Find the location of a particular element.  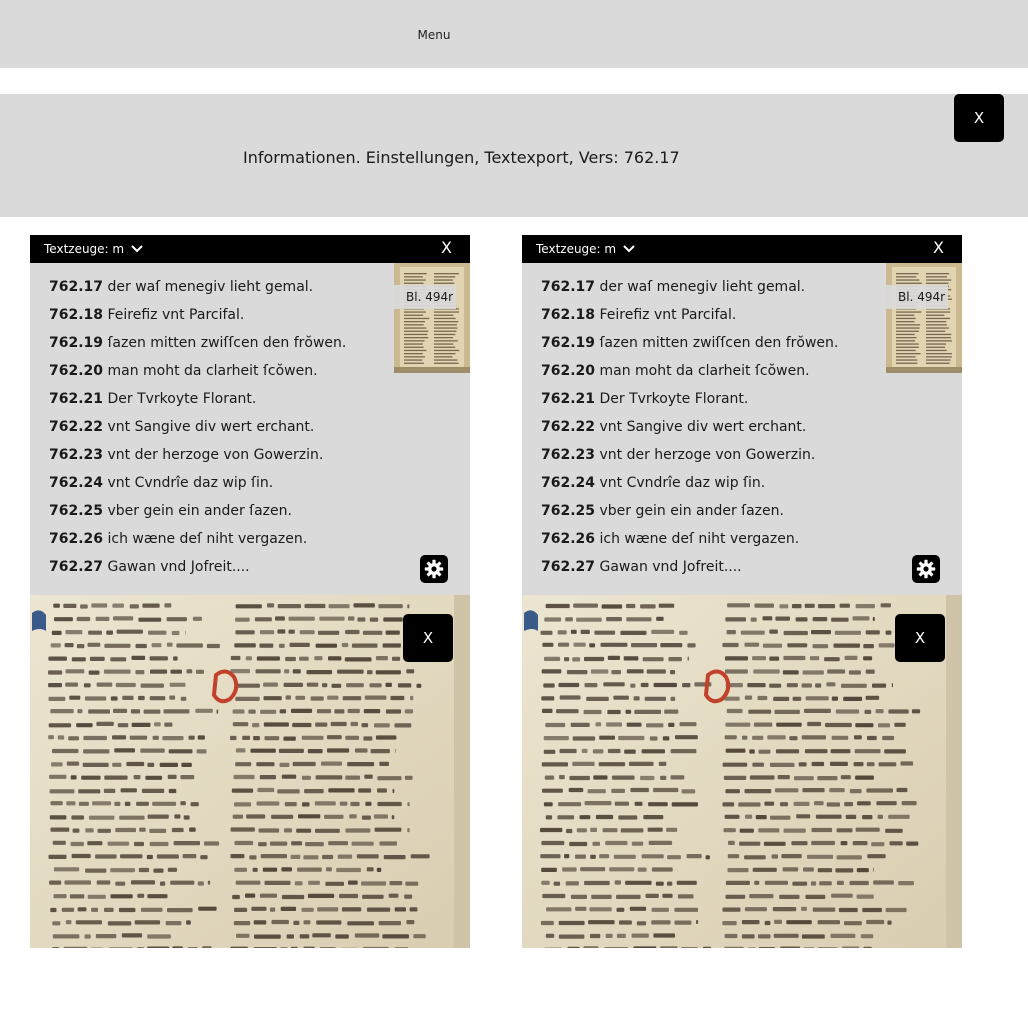

top-bar: Menu is located at coordinates (514, 34).